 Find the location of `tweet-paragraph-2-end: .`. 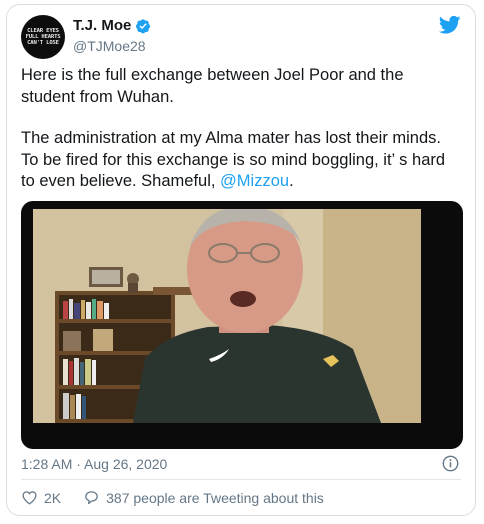

tweet-paragraph-2-end: . is located at coordinates (291, 181).